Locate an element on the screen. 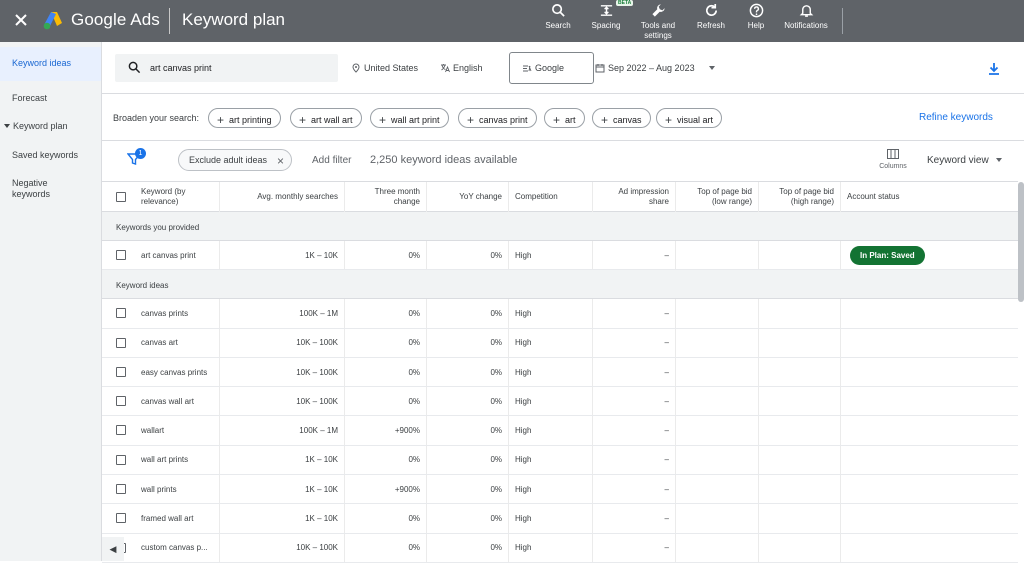 This screenshot has width=1024, height=563. close-button is located at coordinates (21, 20).